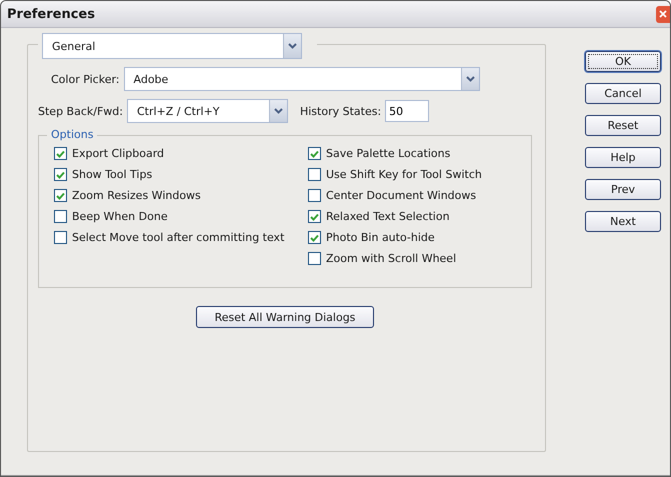 This screenshot has height=477, width=671. What do you see at coordinates (85, 79) in the screenshot?
I see `field-label: Color Picker:` at bounding box center [85, 79].